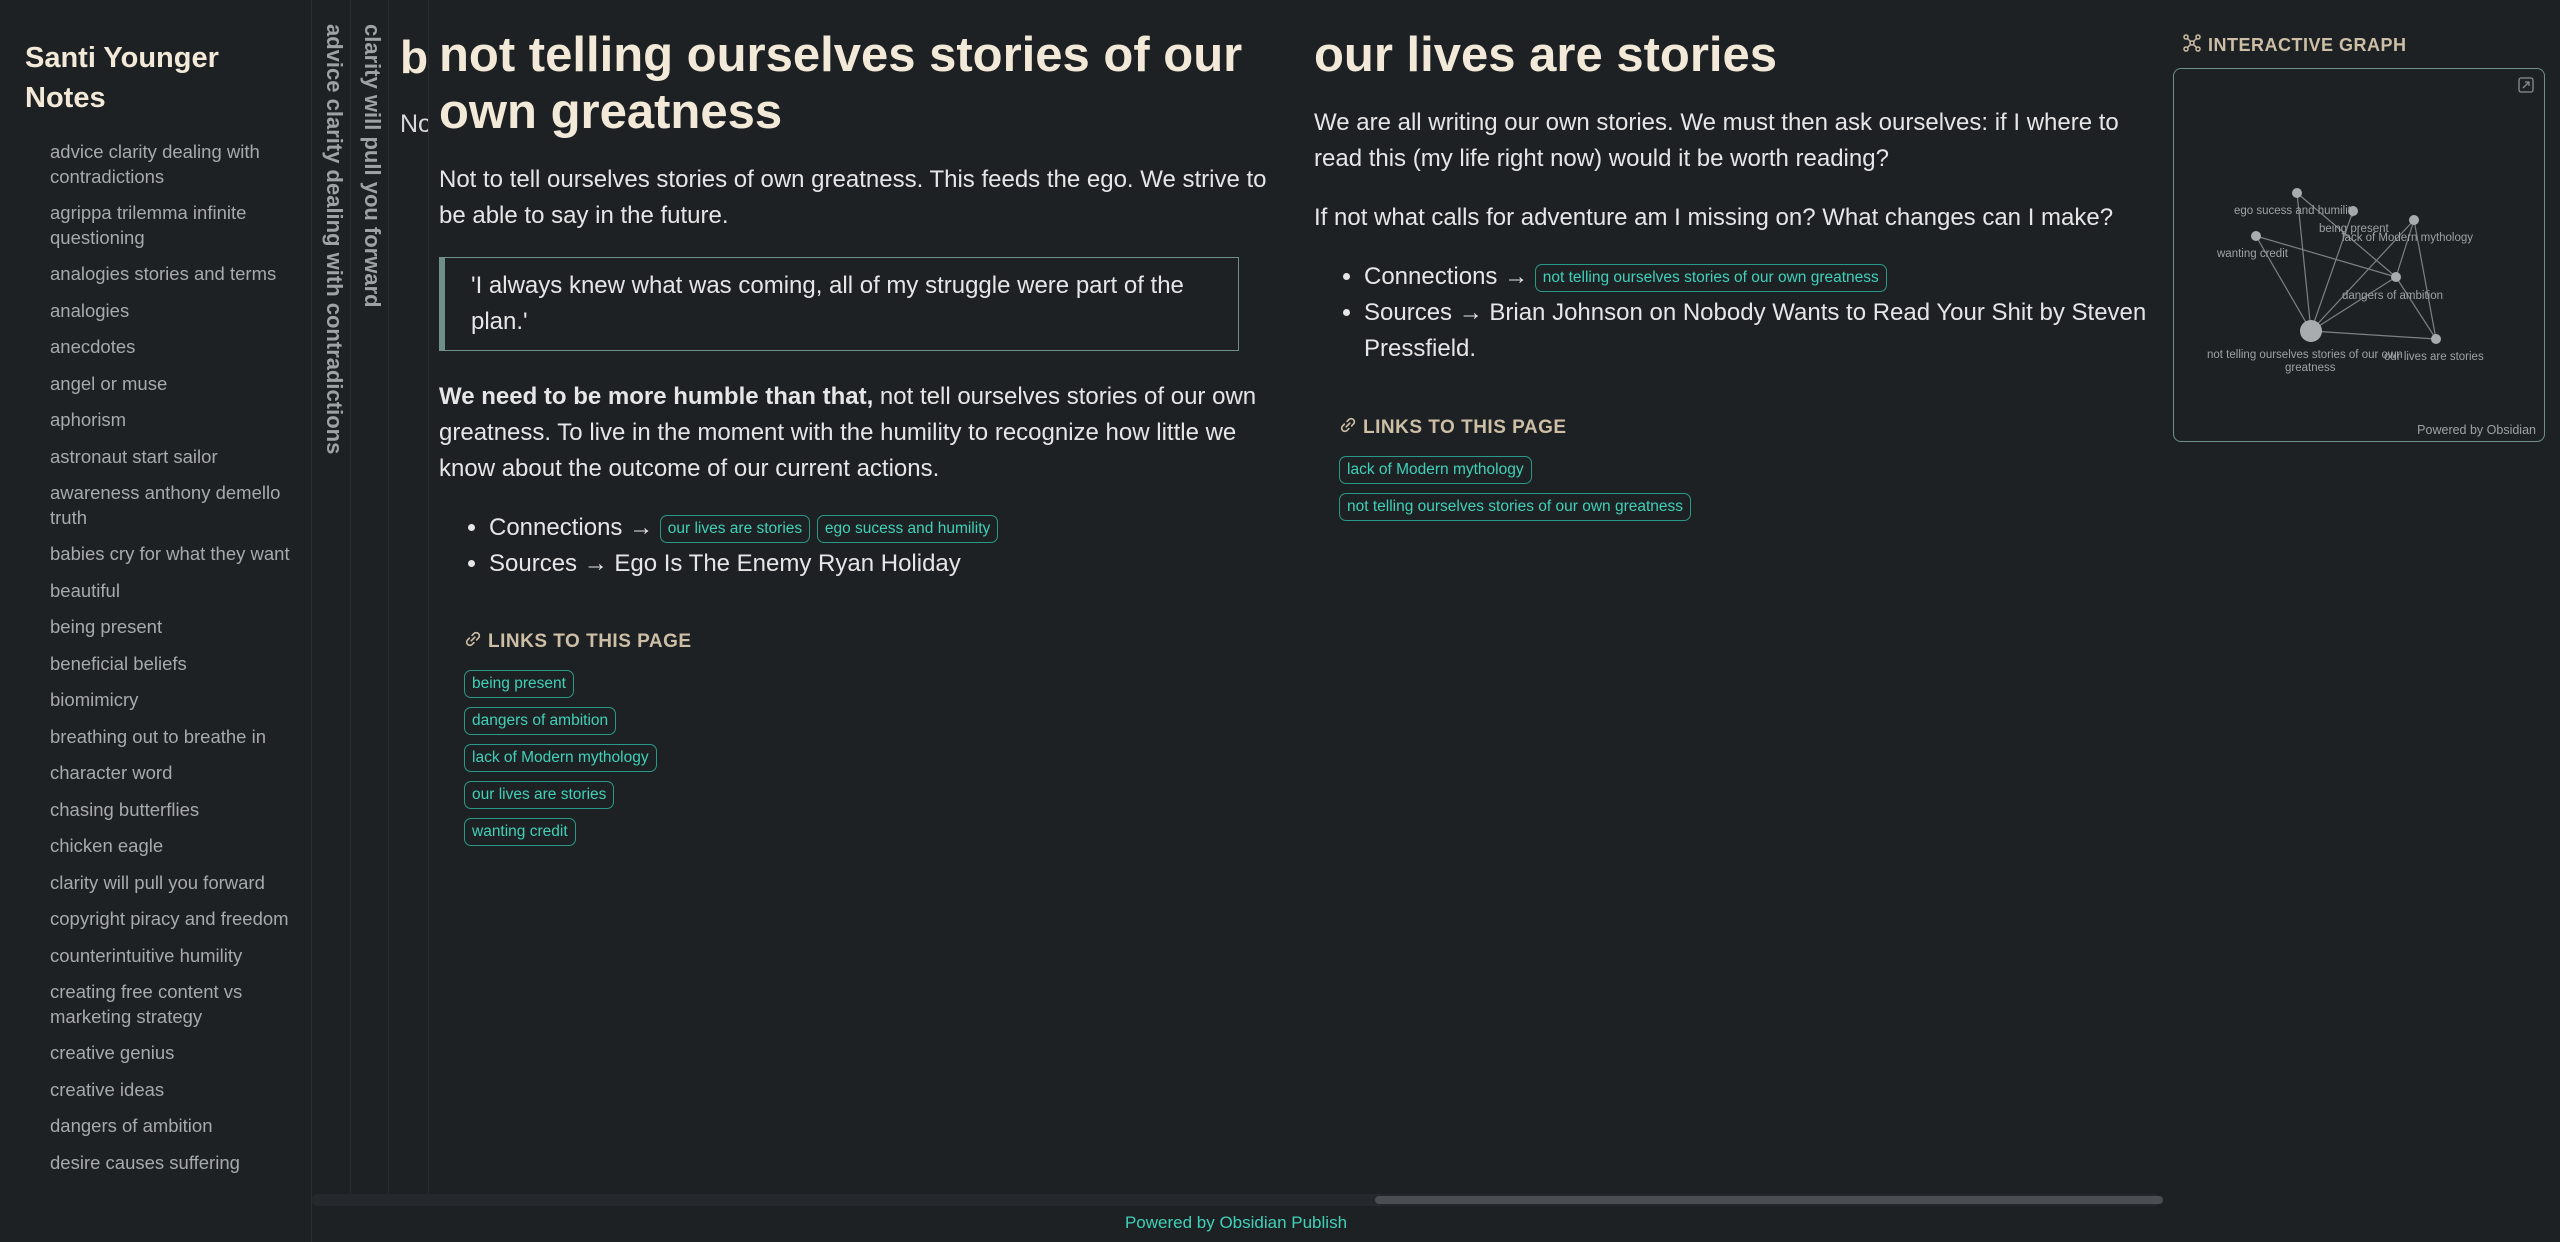  Describe the element at coordinates (2192, 45) in the screenshot. I see `graph-icon` at that location.